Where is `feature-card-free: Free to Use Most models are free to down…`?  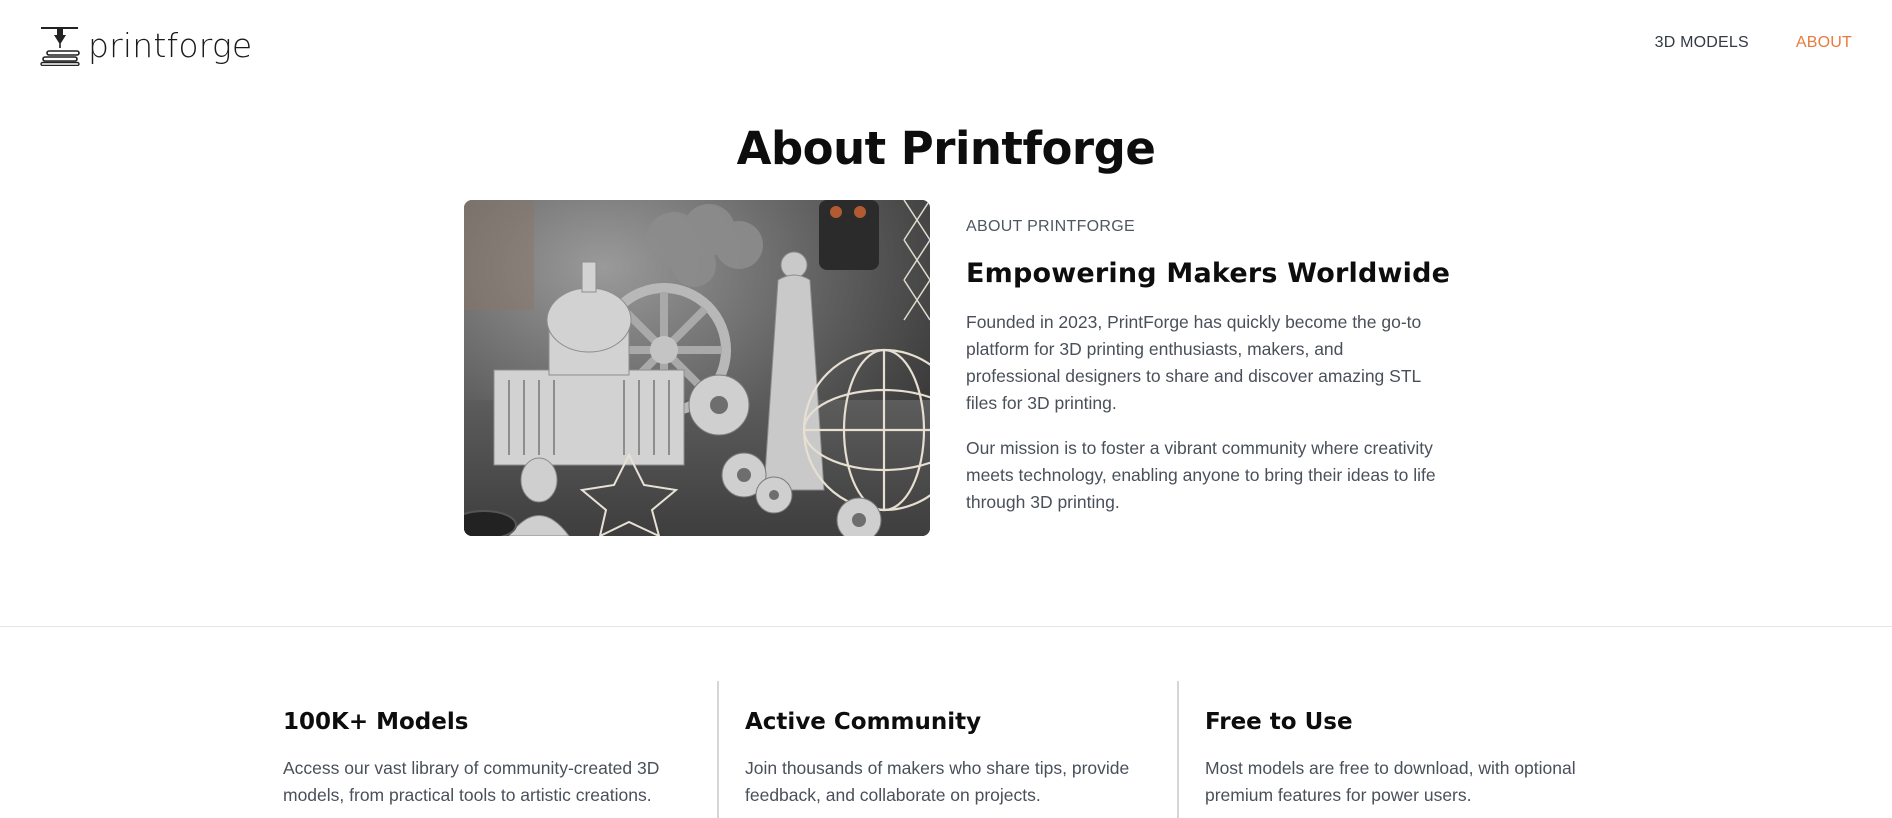 feature-card-free: Free to Use Most models are free to down… is located at coordinates (1415, 745).